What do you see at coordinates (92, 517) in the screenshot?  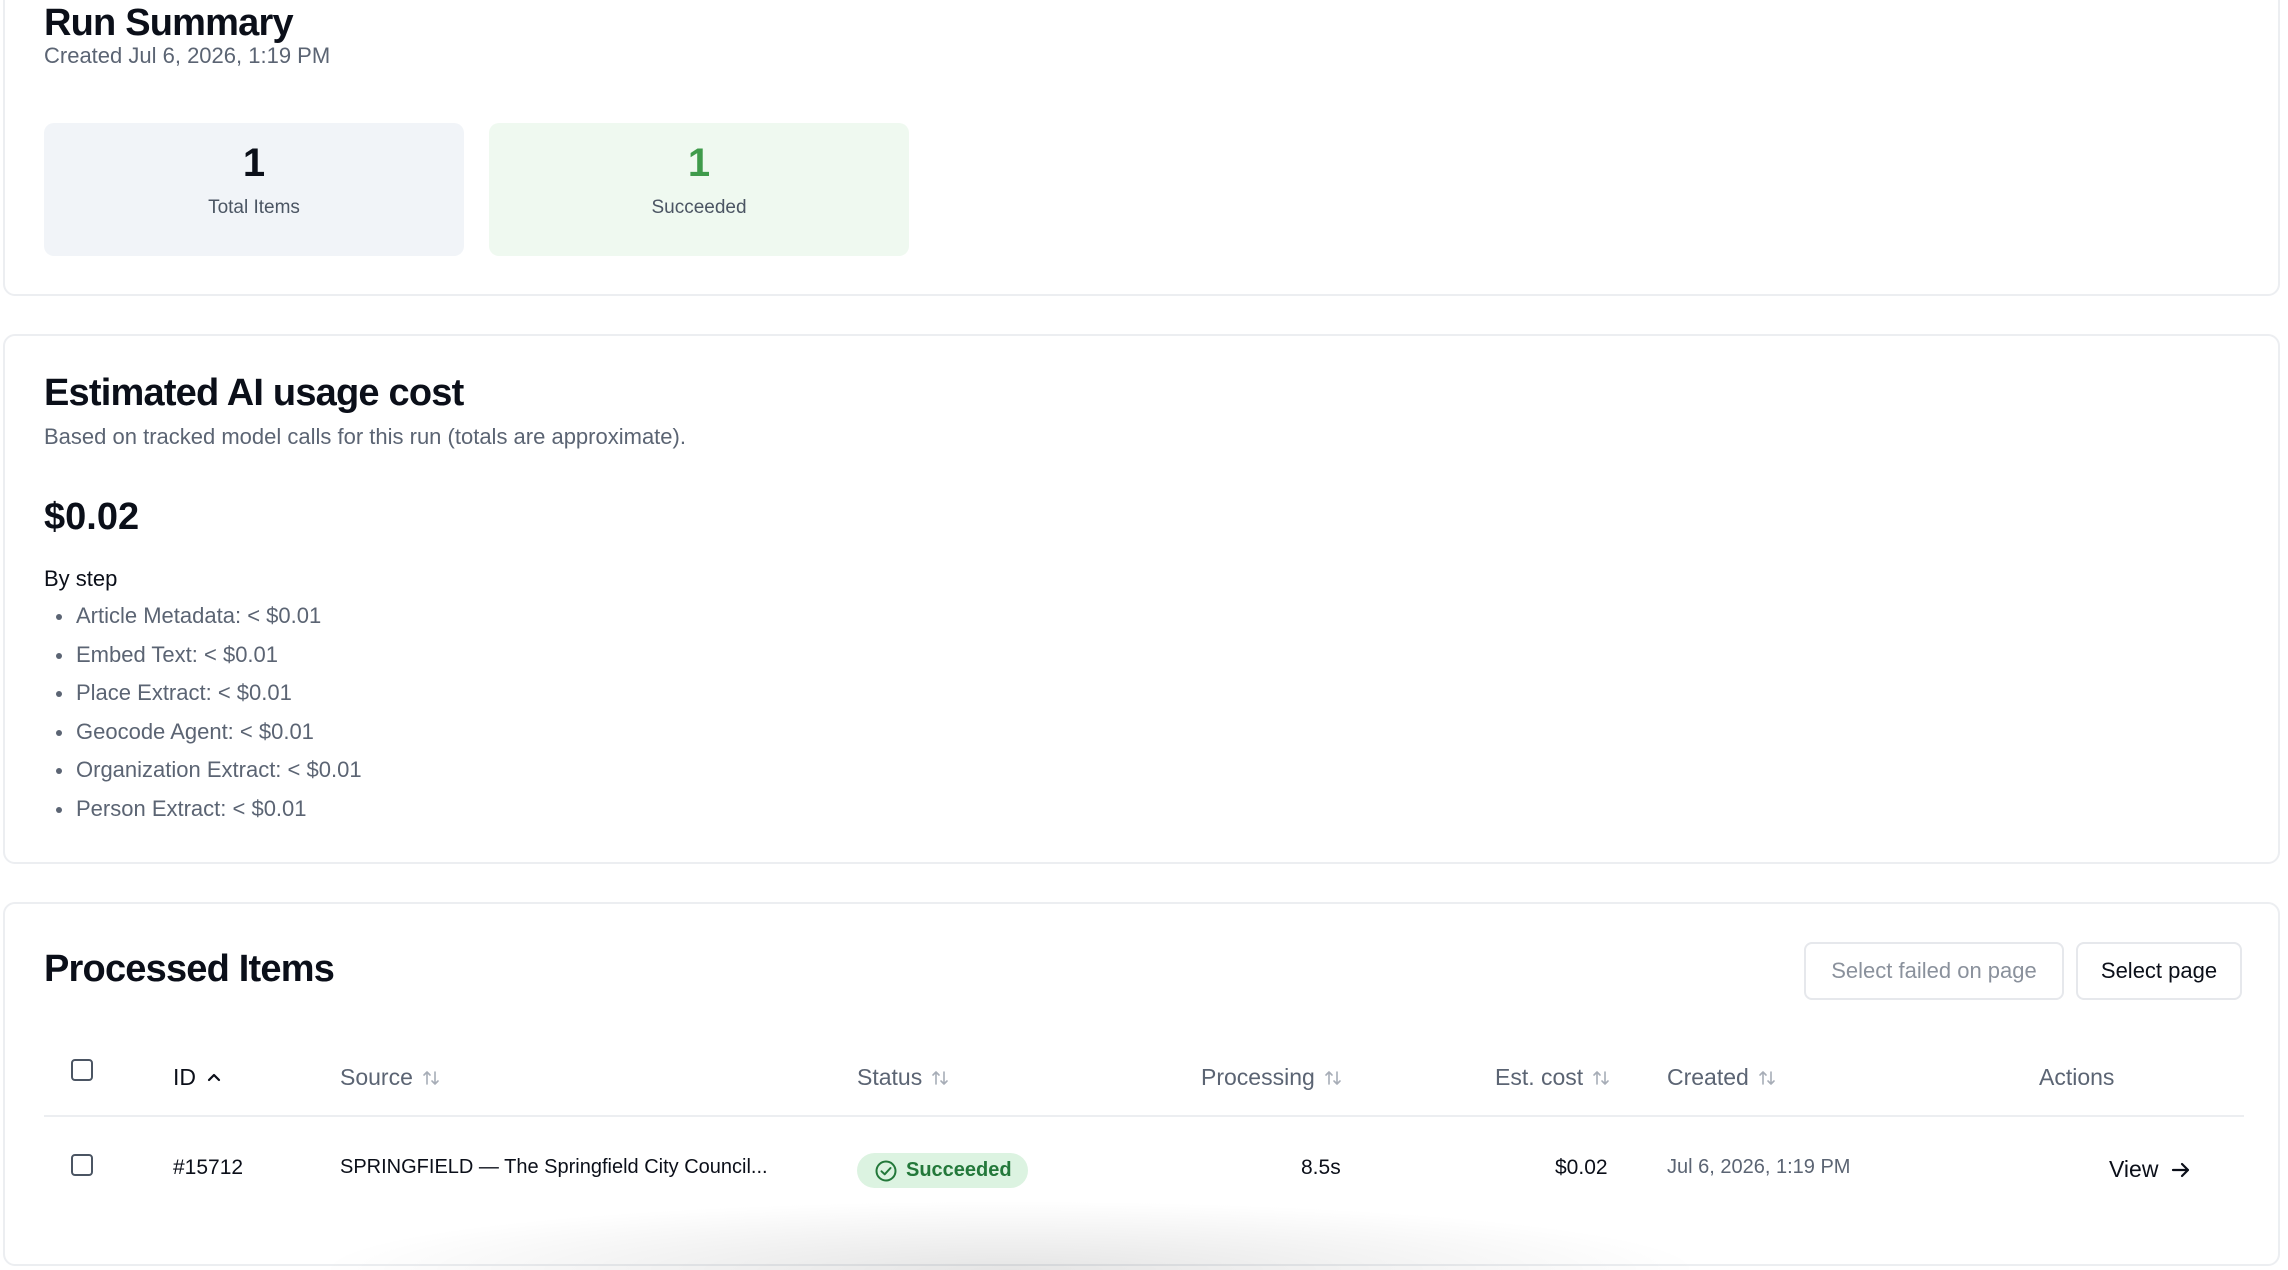 I see `ai-cost-total: $0.02` at bounding box center [92, 517].